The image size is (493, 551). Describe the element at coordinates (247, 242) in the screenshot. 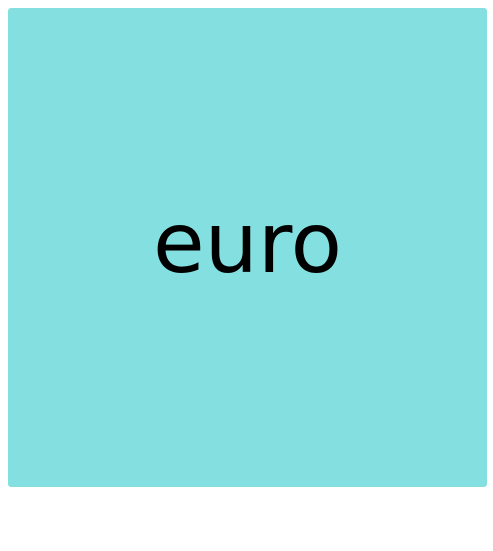

I see `card-label: euro` at that location.